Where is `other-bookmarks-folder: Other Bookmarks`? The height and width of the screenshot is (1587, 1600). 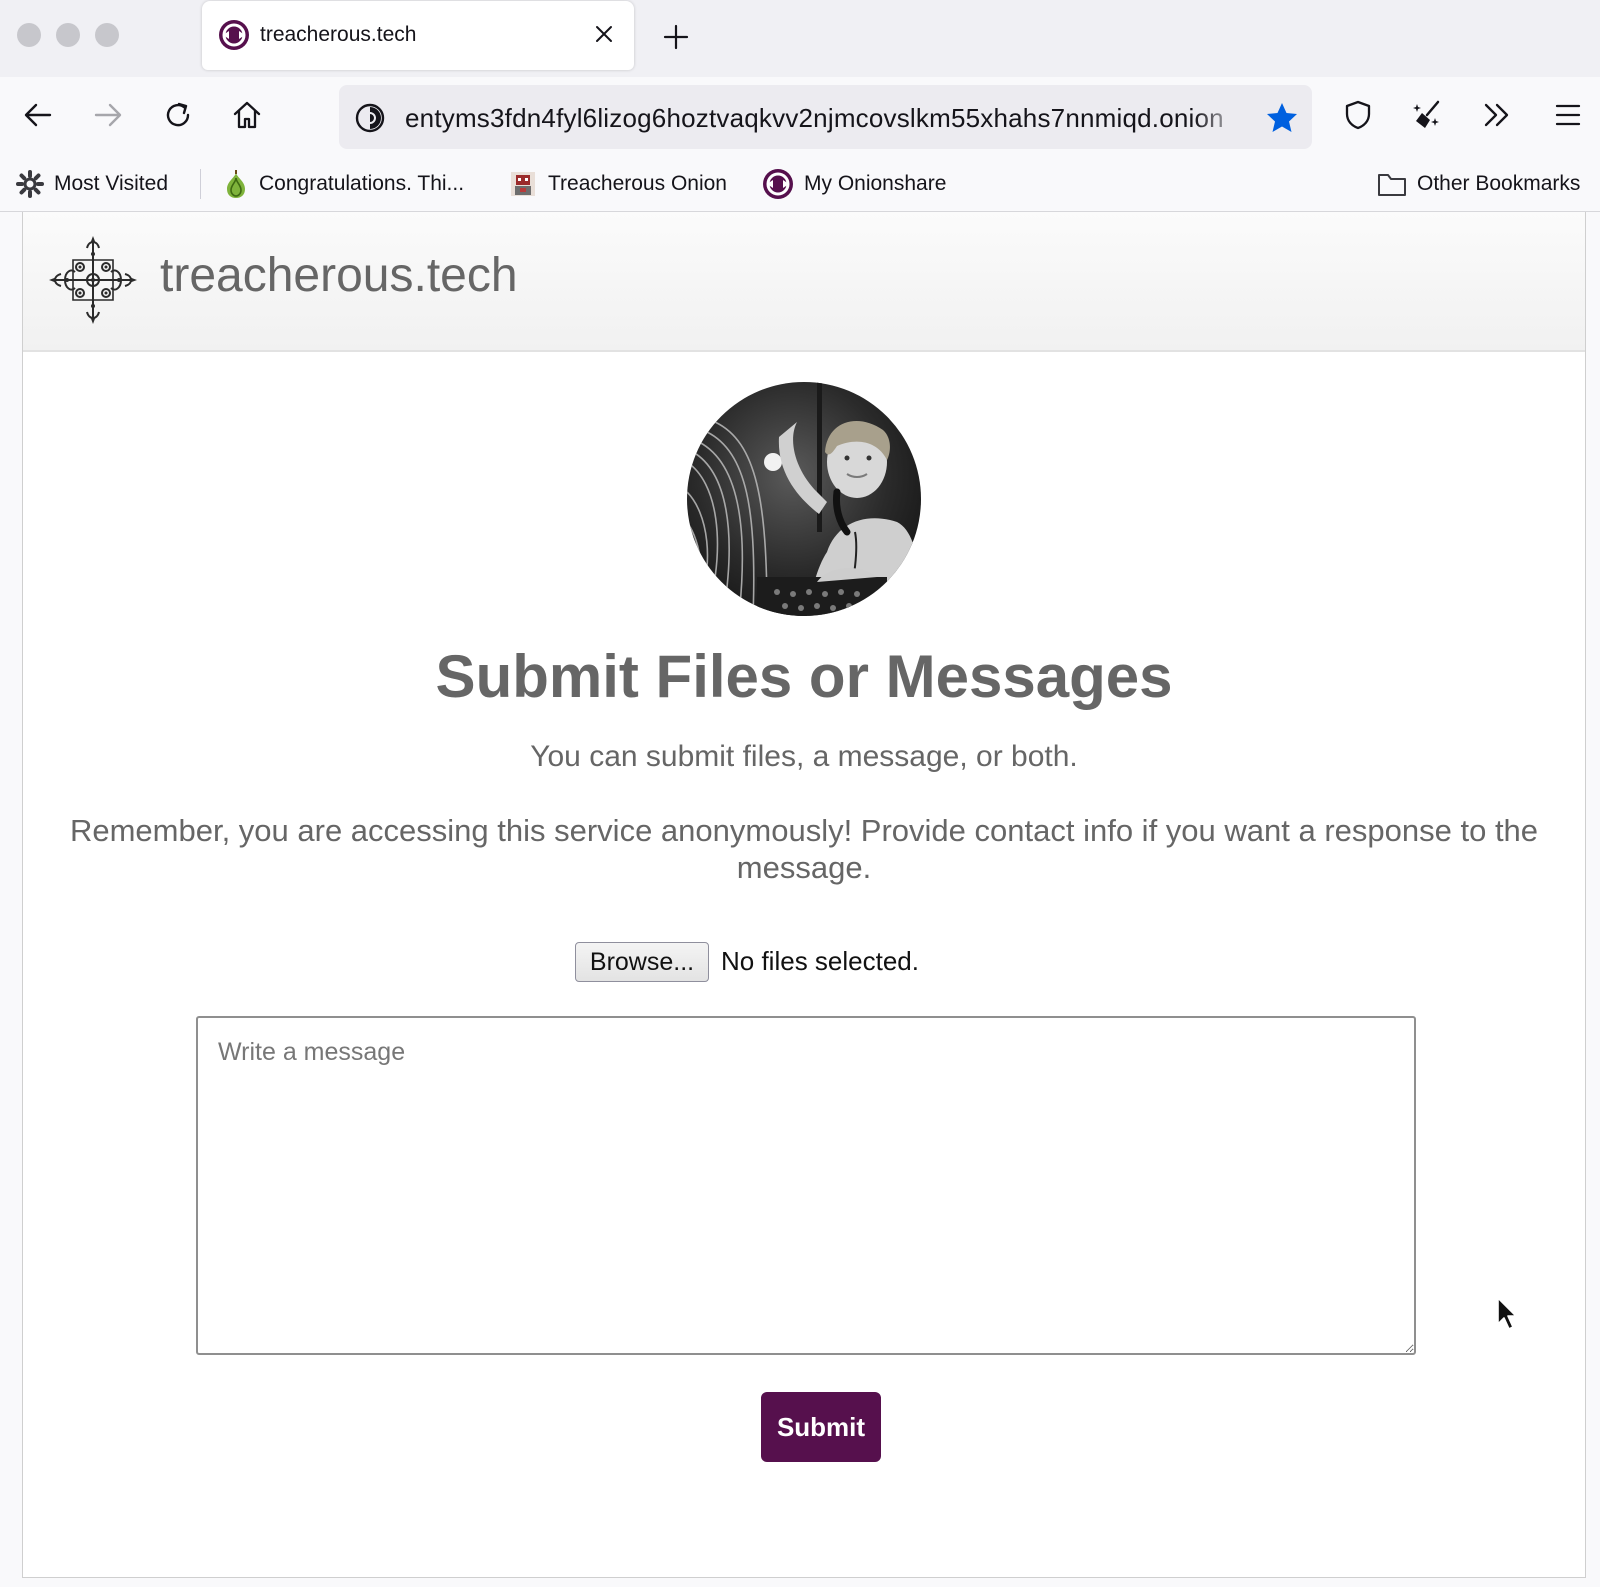
other-bookmarks-folder: Other Bookmarks is located at coordinates (1478, 184).